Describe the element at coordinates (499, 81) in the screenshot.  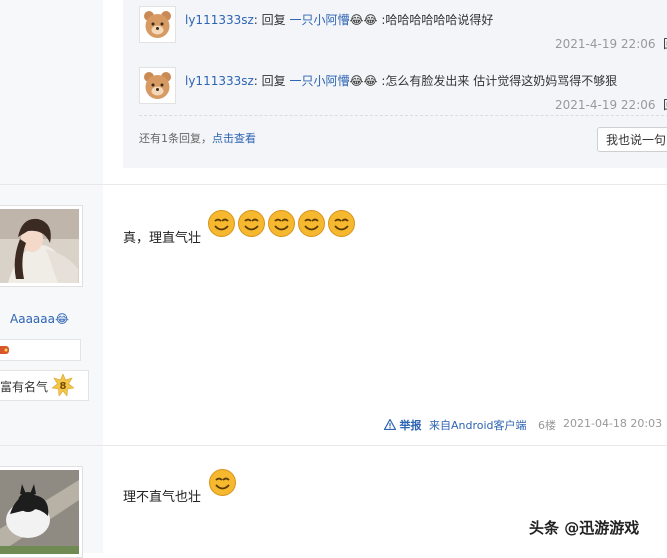
I see `reply-message: :怎么有脸发出来 估计觉得这奶妈骂得不够狠` at that location.